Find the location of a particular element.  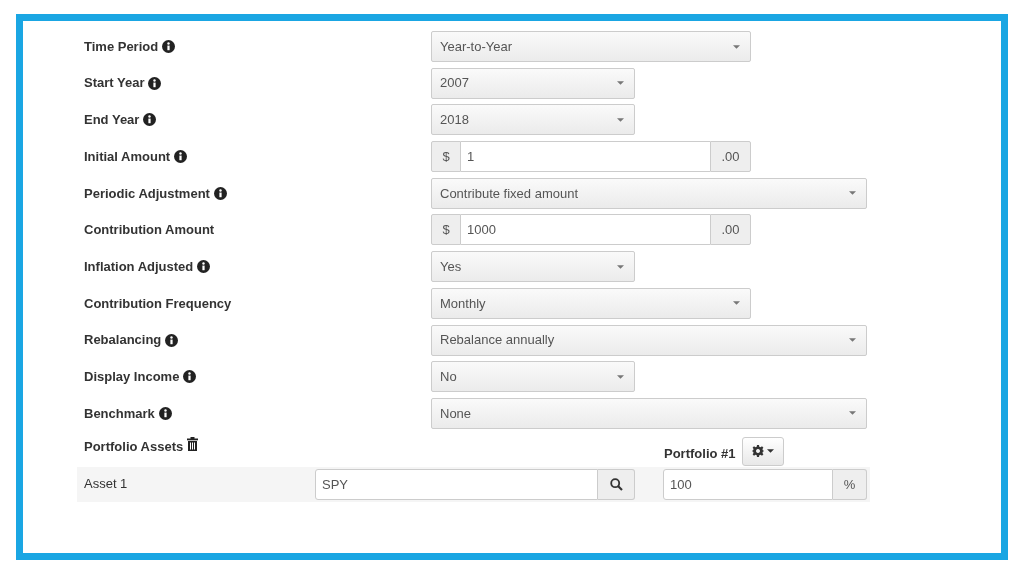

field-label: Benchmark is located at coordinates (119, 413).